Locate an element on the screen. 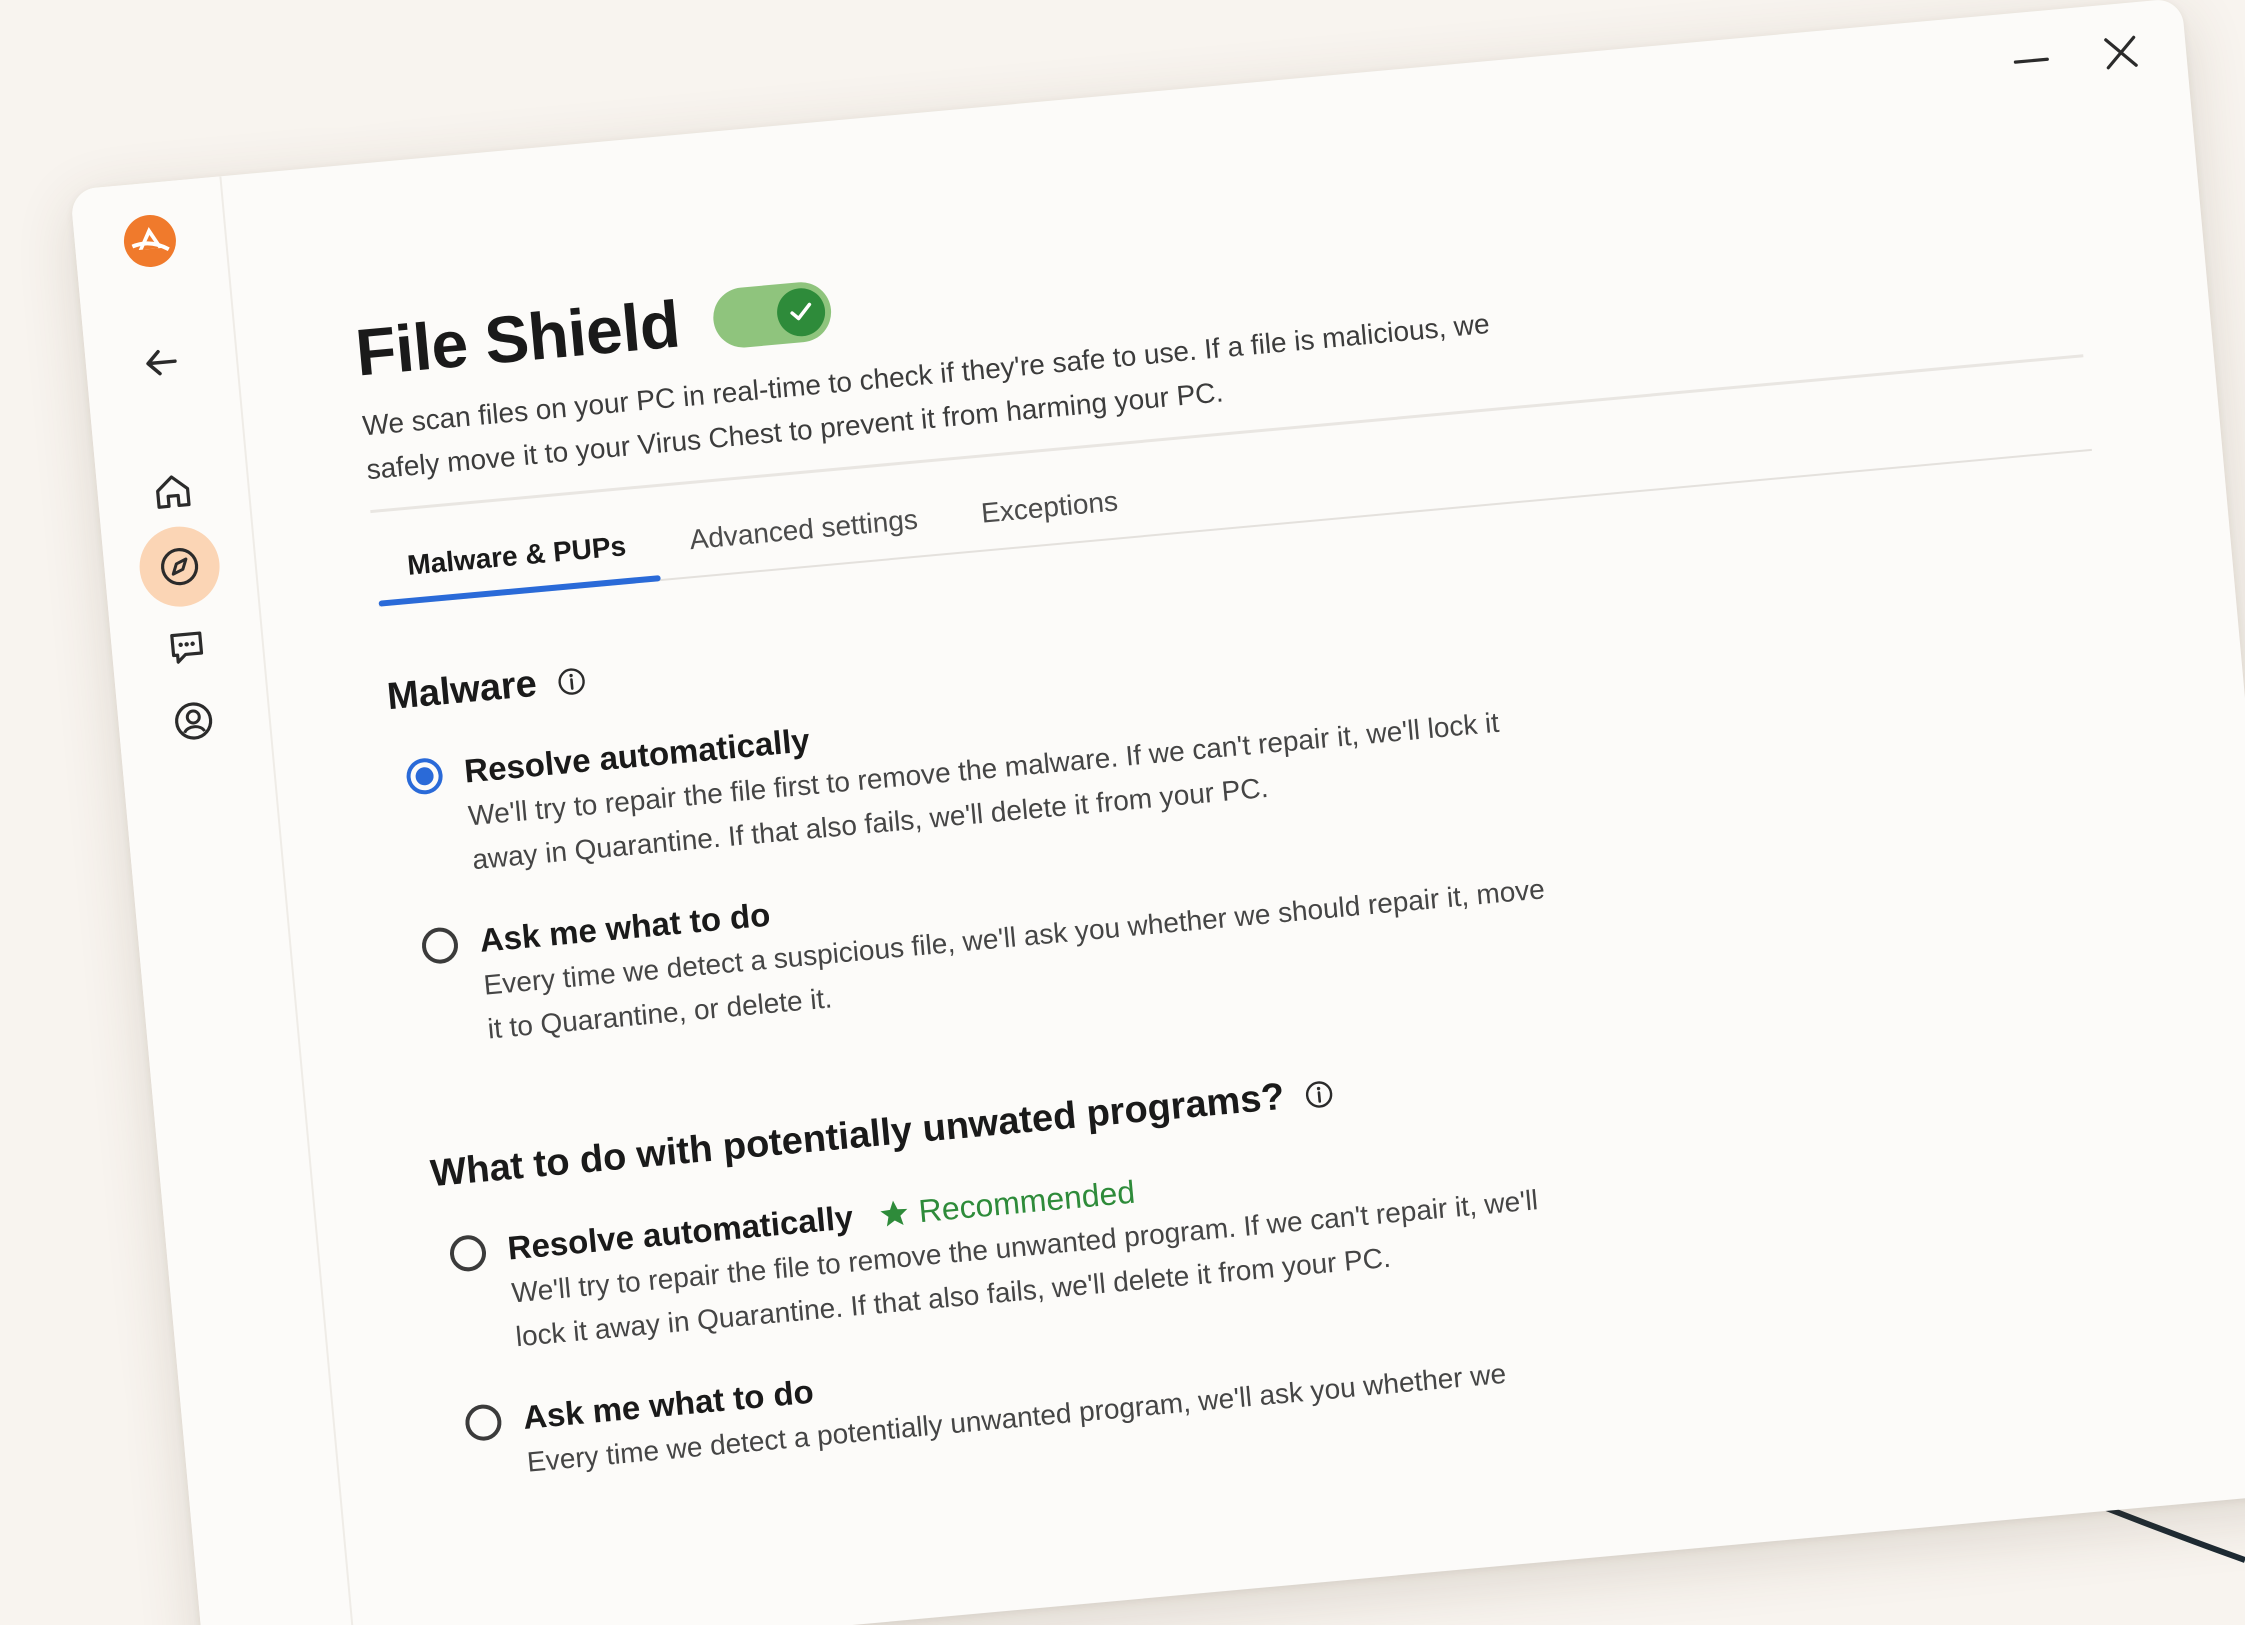  nav-home is located at coordinates (172, 491).